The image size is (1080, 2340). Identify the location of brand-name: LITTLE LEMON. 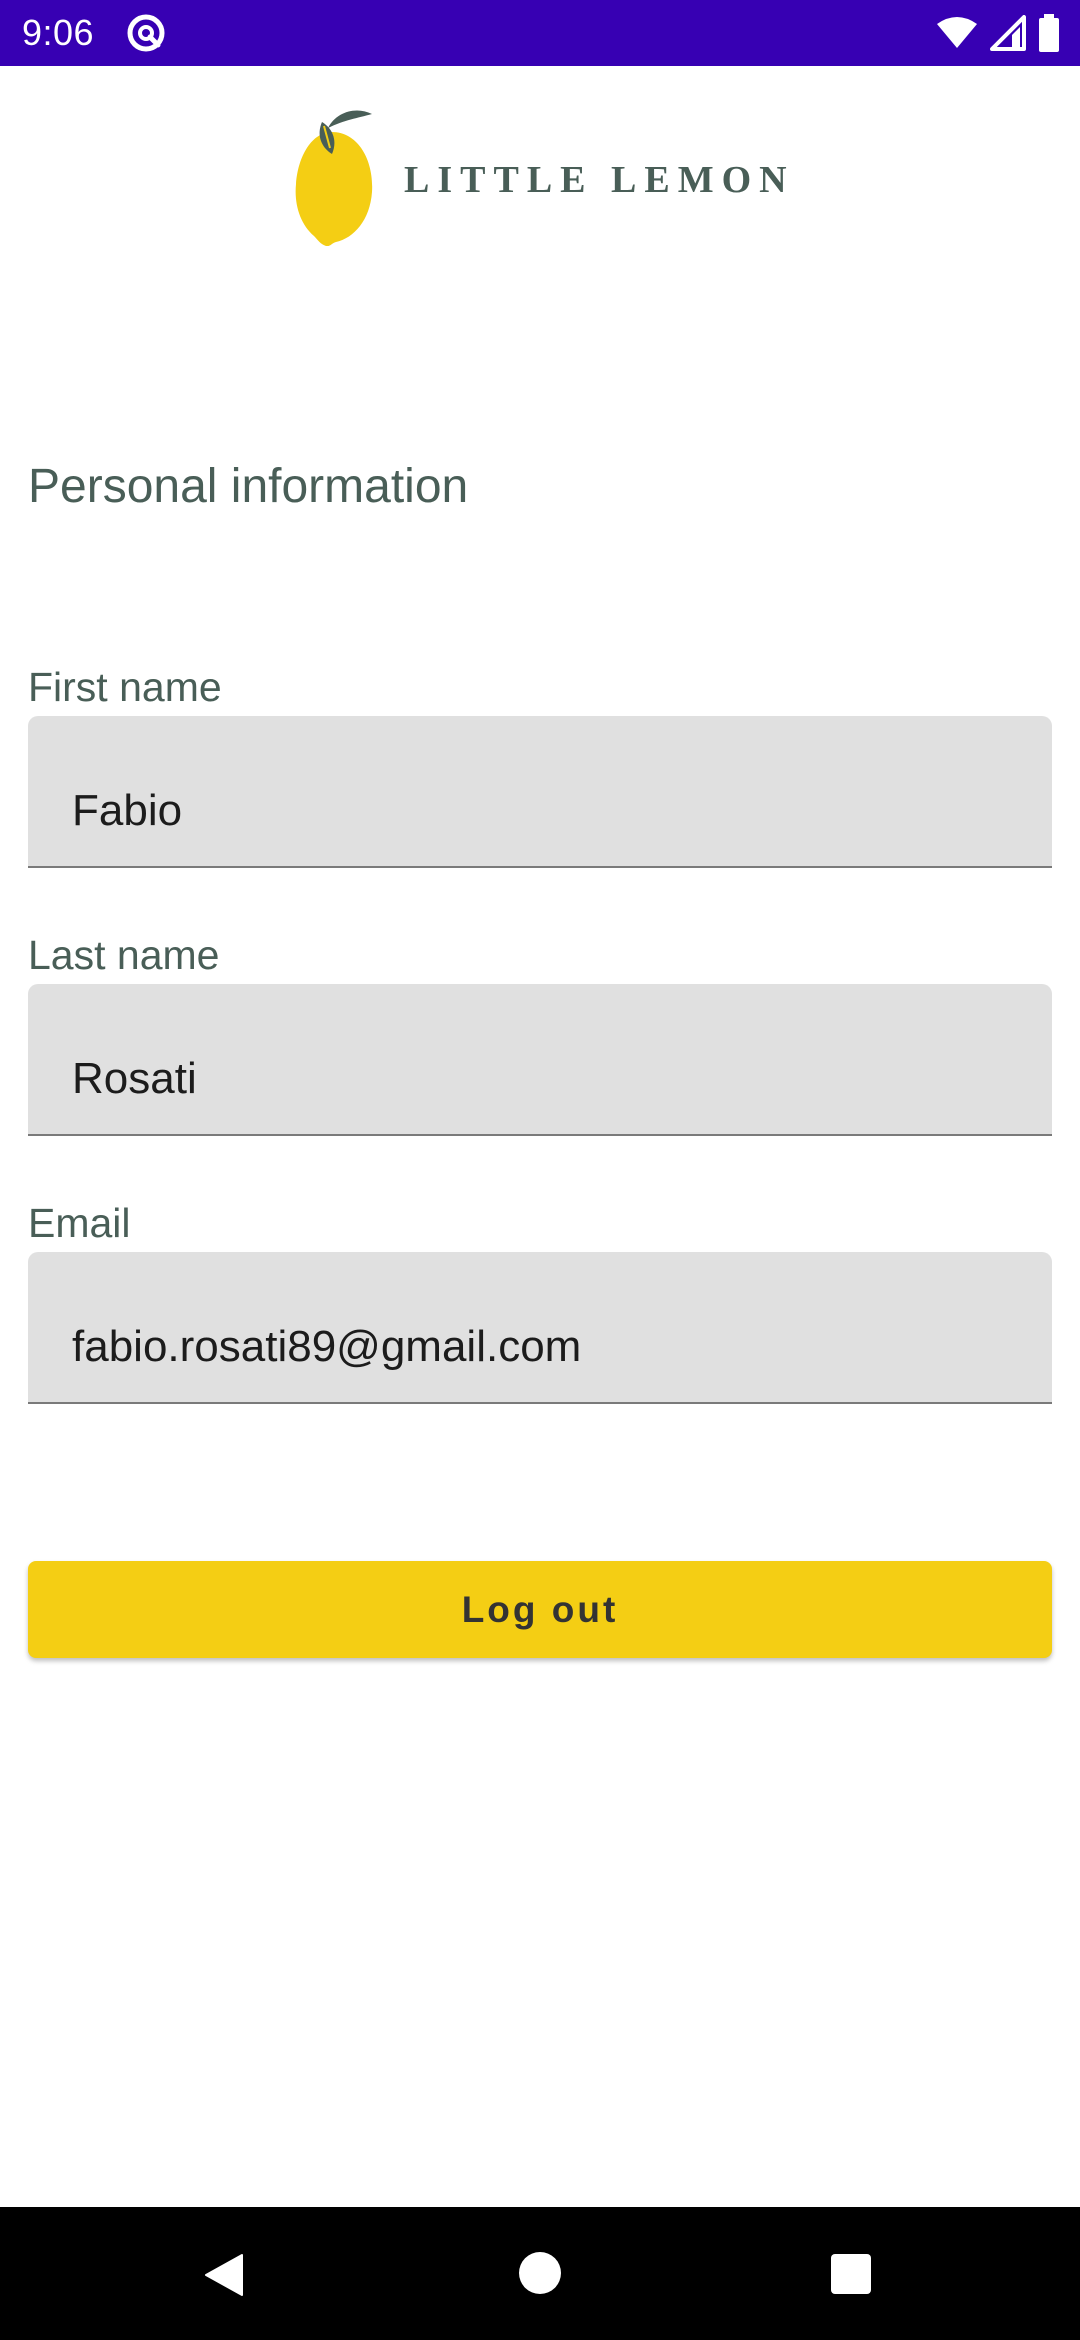
(599, 180).